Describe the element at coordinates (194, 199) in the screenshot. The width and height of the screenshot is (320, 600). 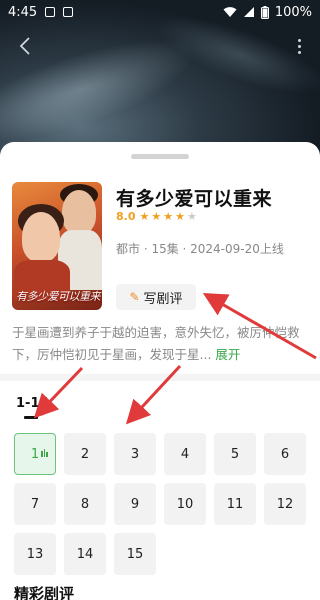
I see `drama-title: 有多少爱可以重来` at that location.